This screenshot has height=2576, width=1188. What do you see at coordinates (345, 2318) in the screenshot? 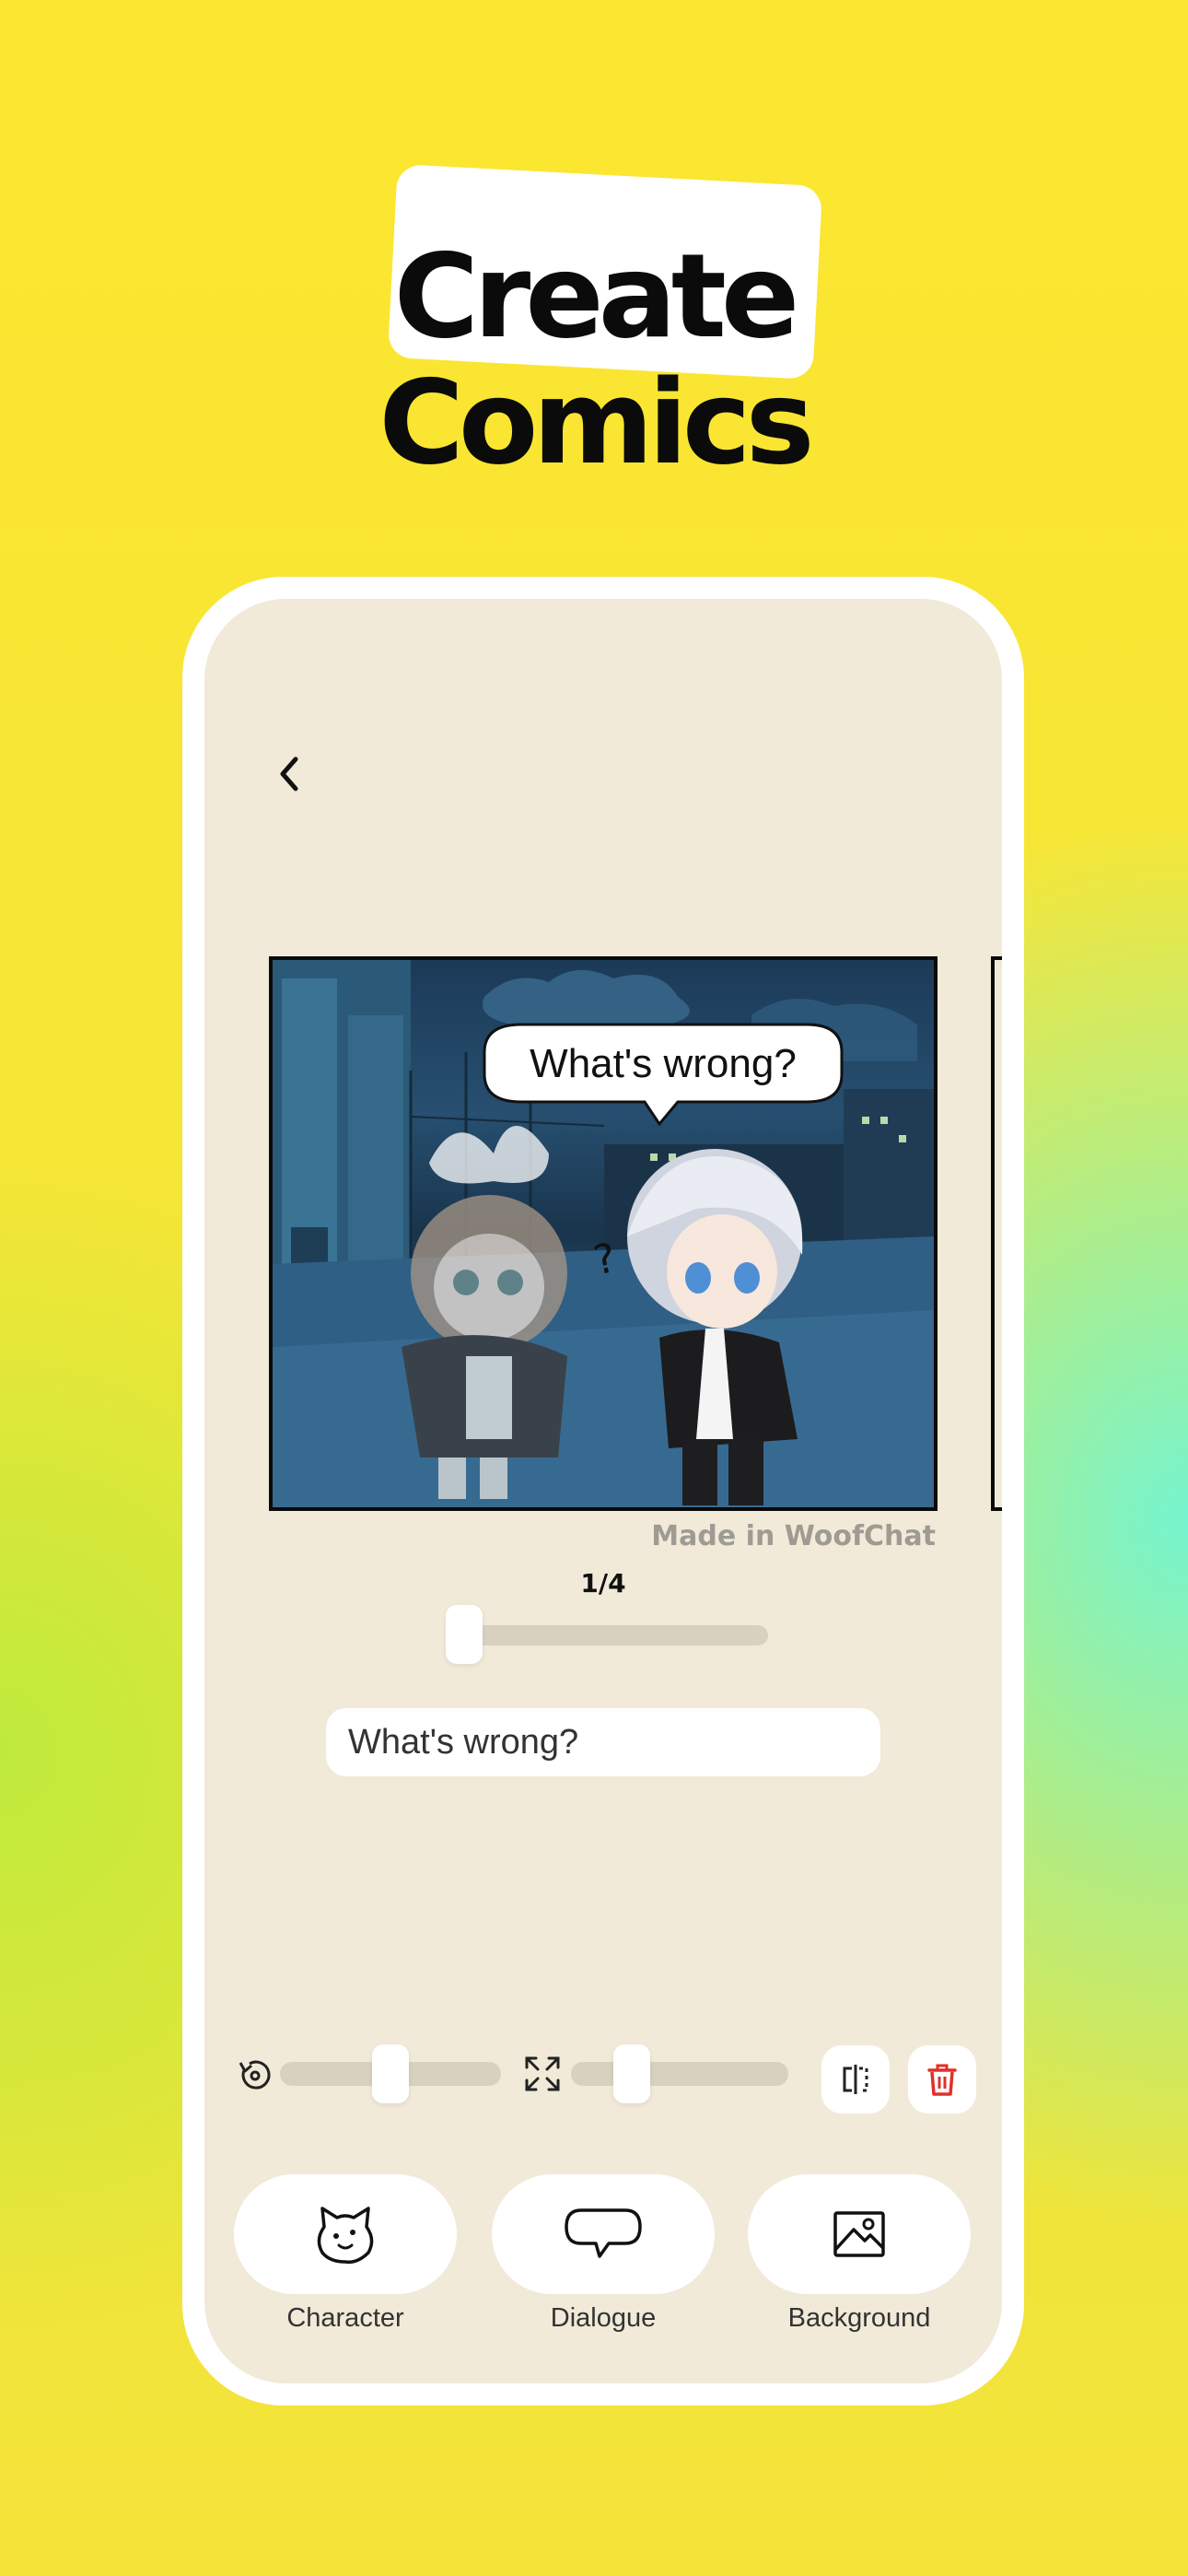
I see `character-tool-label: Character` at bounding box center [345, 2318].